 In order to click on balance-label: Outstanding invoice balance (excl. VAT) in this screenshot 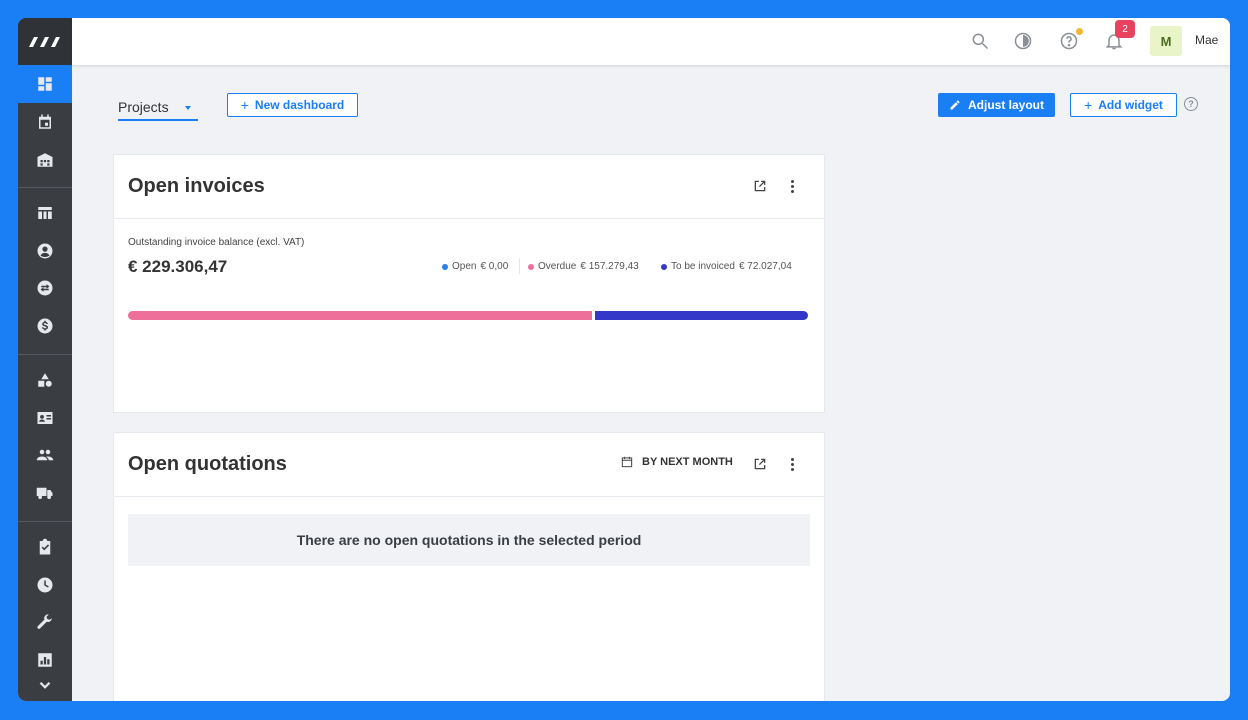, I will do `click(216, 242)`.